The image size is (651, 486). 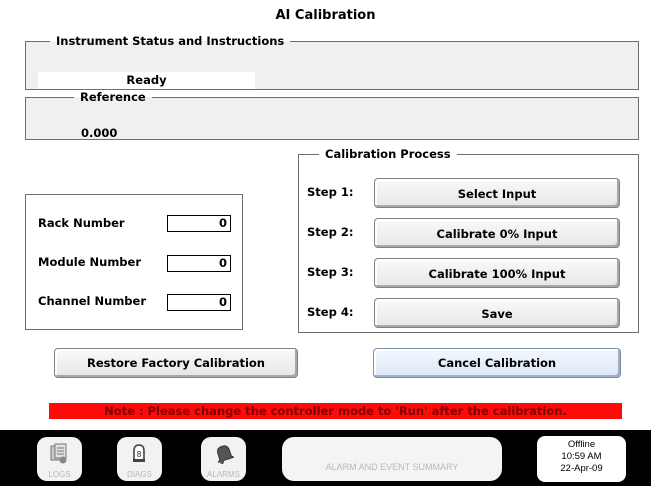 What do you see at coordinates (497, 363) in the screenshot?
I see `cancel-calibration-button: Cancel Calibration` at bounding box center [497, 363].